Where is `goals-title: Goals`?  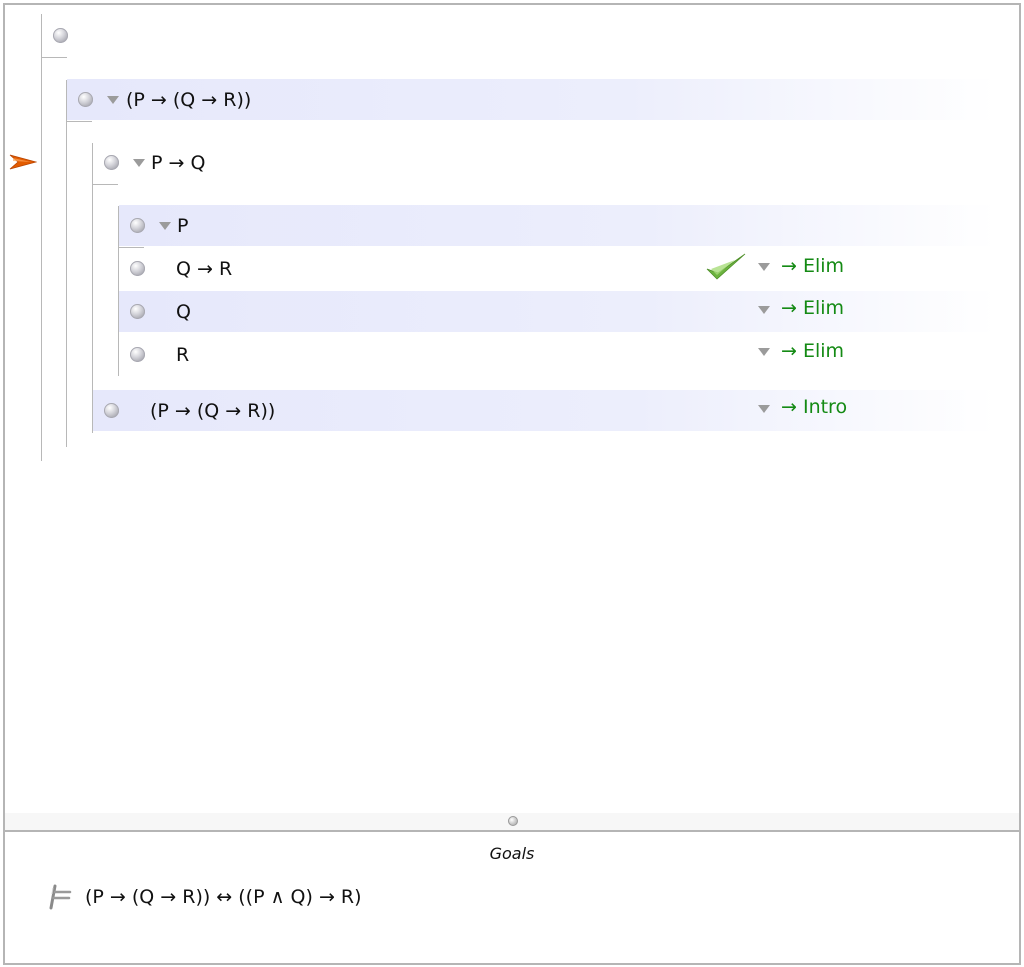
goals-title: Goals is located at coordinates (512, 853).